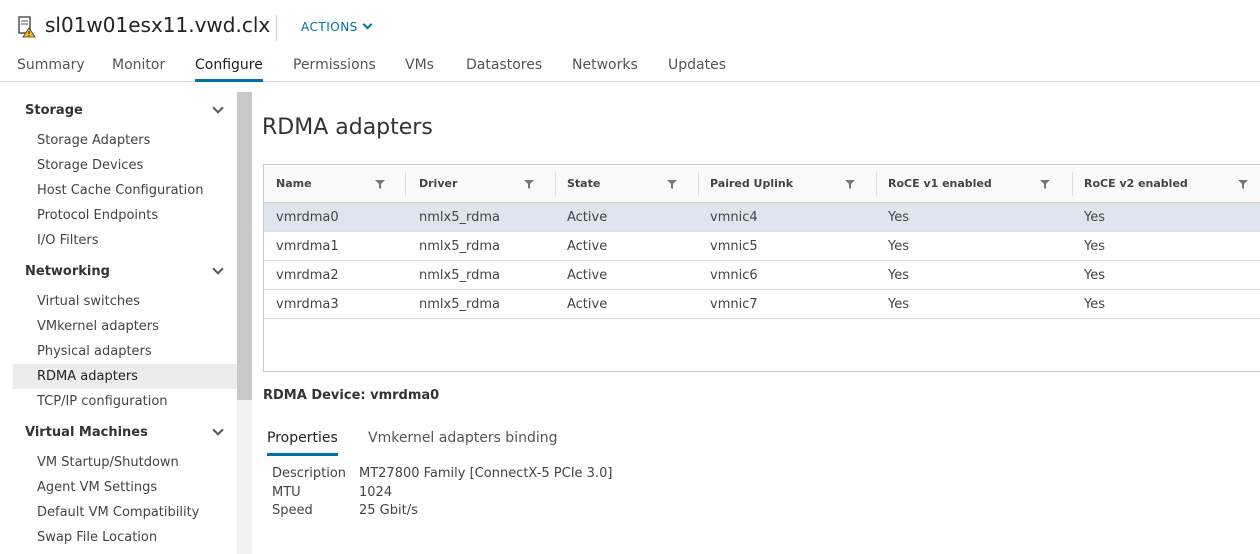  What do you see at coordinates (329, 27) in the screenshot?
I see `actions-label: ACTIONS` at bounding box center [329, 27].